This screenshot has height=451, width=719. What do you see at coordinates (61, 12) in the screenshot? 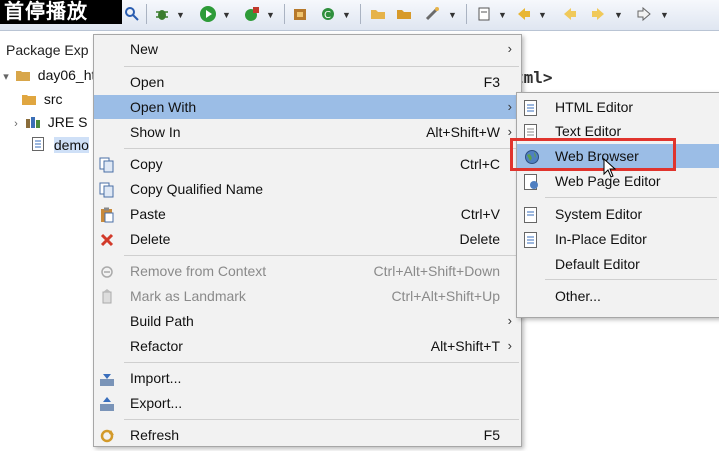
I see `video-overlay-caption: 首停播放` at bounding box center [61, 12].